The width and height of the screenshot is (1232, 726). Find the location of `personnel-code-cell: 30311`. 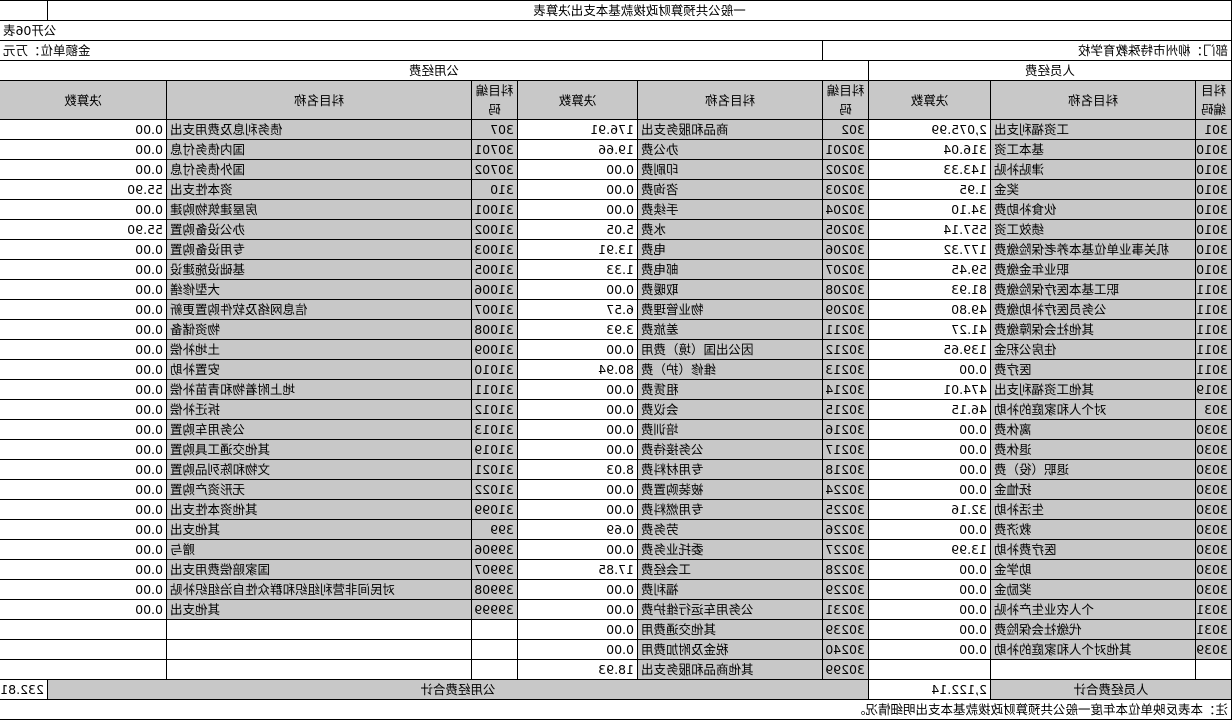

personnel-code-cell: 30311 is located at coordinates (1213, 629).